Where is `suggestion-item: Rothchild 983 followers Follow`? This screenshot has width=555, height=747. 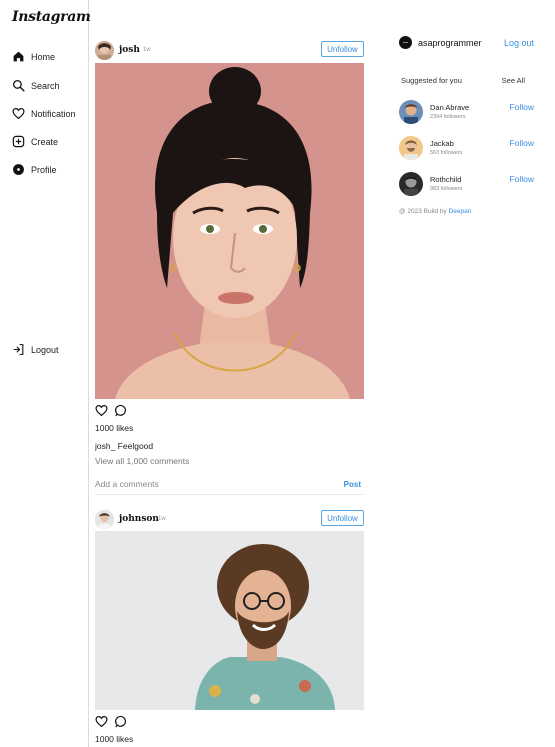 suggestion-item: Rothchild 983 followers Follow is located at coordinates (466, 184).